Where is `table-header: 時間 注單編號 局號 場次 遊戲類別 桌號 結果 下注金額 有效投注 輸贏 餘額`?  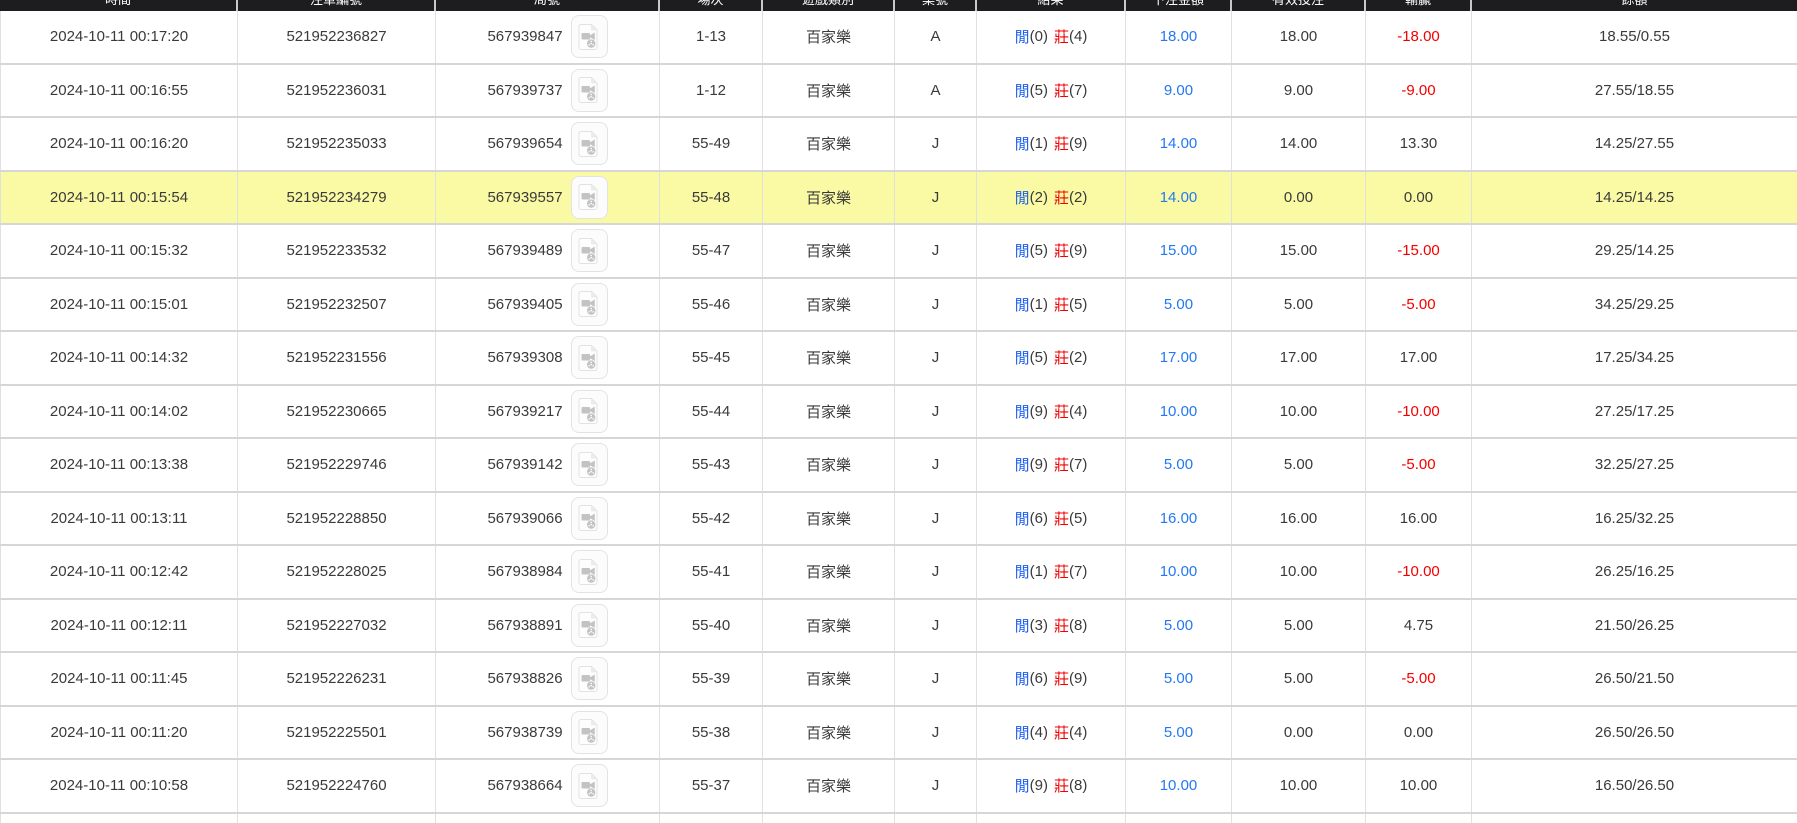 table-header: 時間 注單編號 局號 場次 遊戲類別 桌號 結果 下注金額 有效投注 輸贏 餘額 is located at coordinates (898, 5).